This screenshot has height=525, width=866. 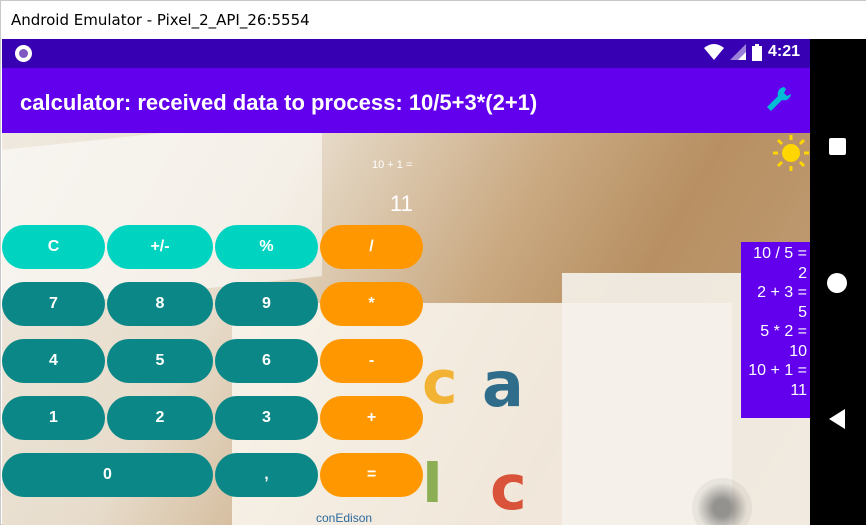 What do you see at coordinates (756, 52) in the screenshot?
I see `battery-icon` at bounding box center [756, 52].